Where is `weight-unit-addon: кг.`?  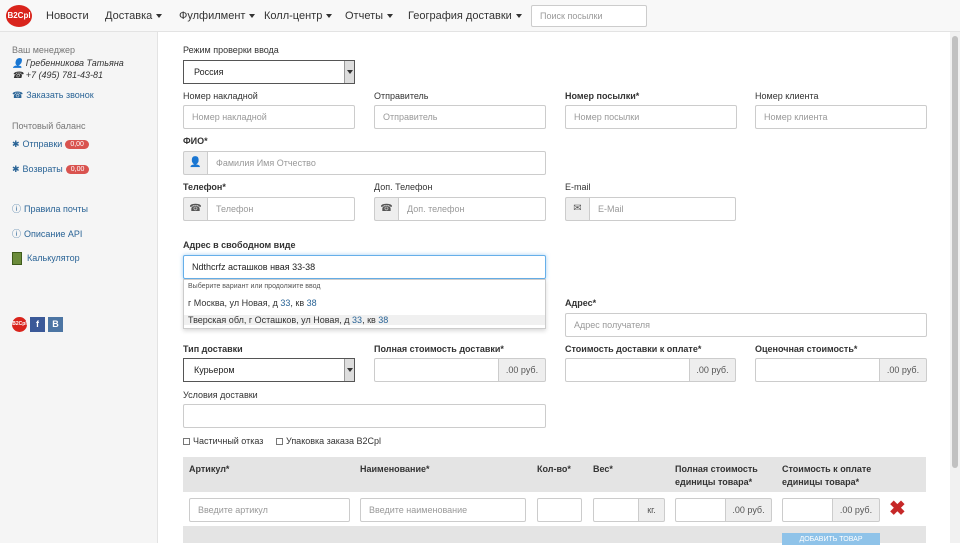
weight-unit-addon: кг. is located at coordinates (652, 510).